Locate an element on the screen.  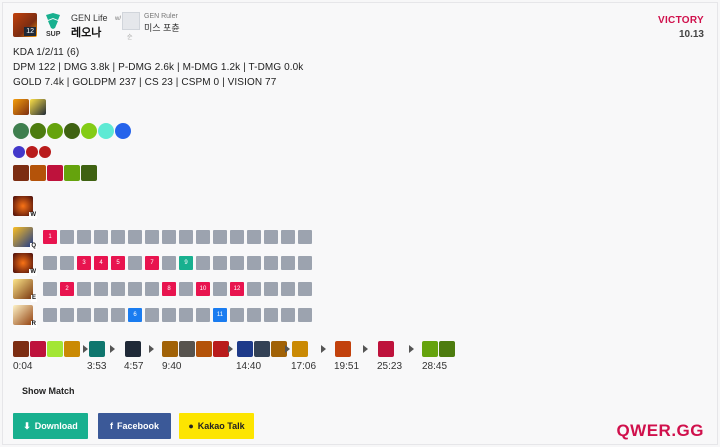
show-match-button: Show Match is located at coordinates (48, 391).